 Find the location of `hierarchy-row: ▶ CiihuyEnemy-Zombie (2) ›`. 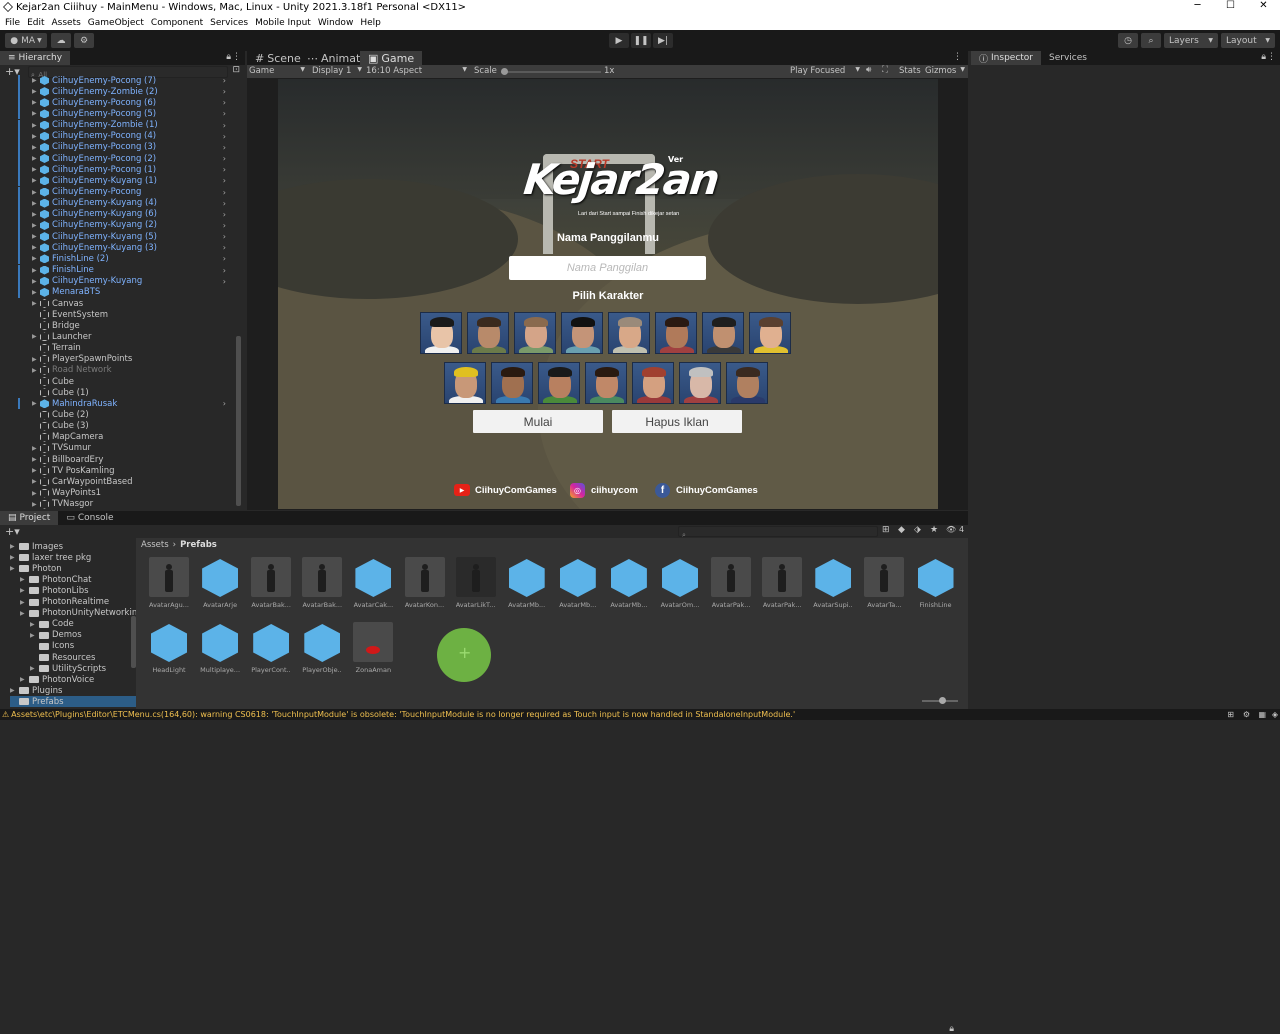

hierarchy-row: ▶ CiihuyEnemy-Zombie (2) › is located at coordinates (116, 92).